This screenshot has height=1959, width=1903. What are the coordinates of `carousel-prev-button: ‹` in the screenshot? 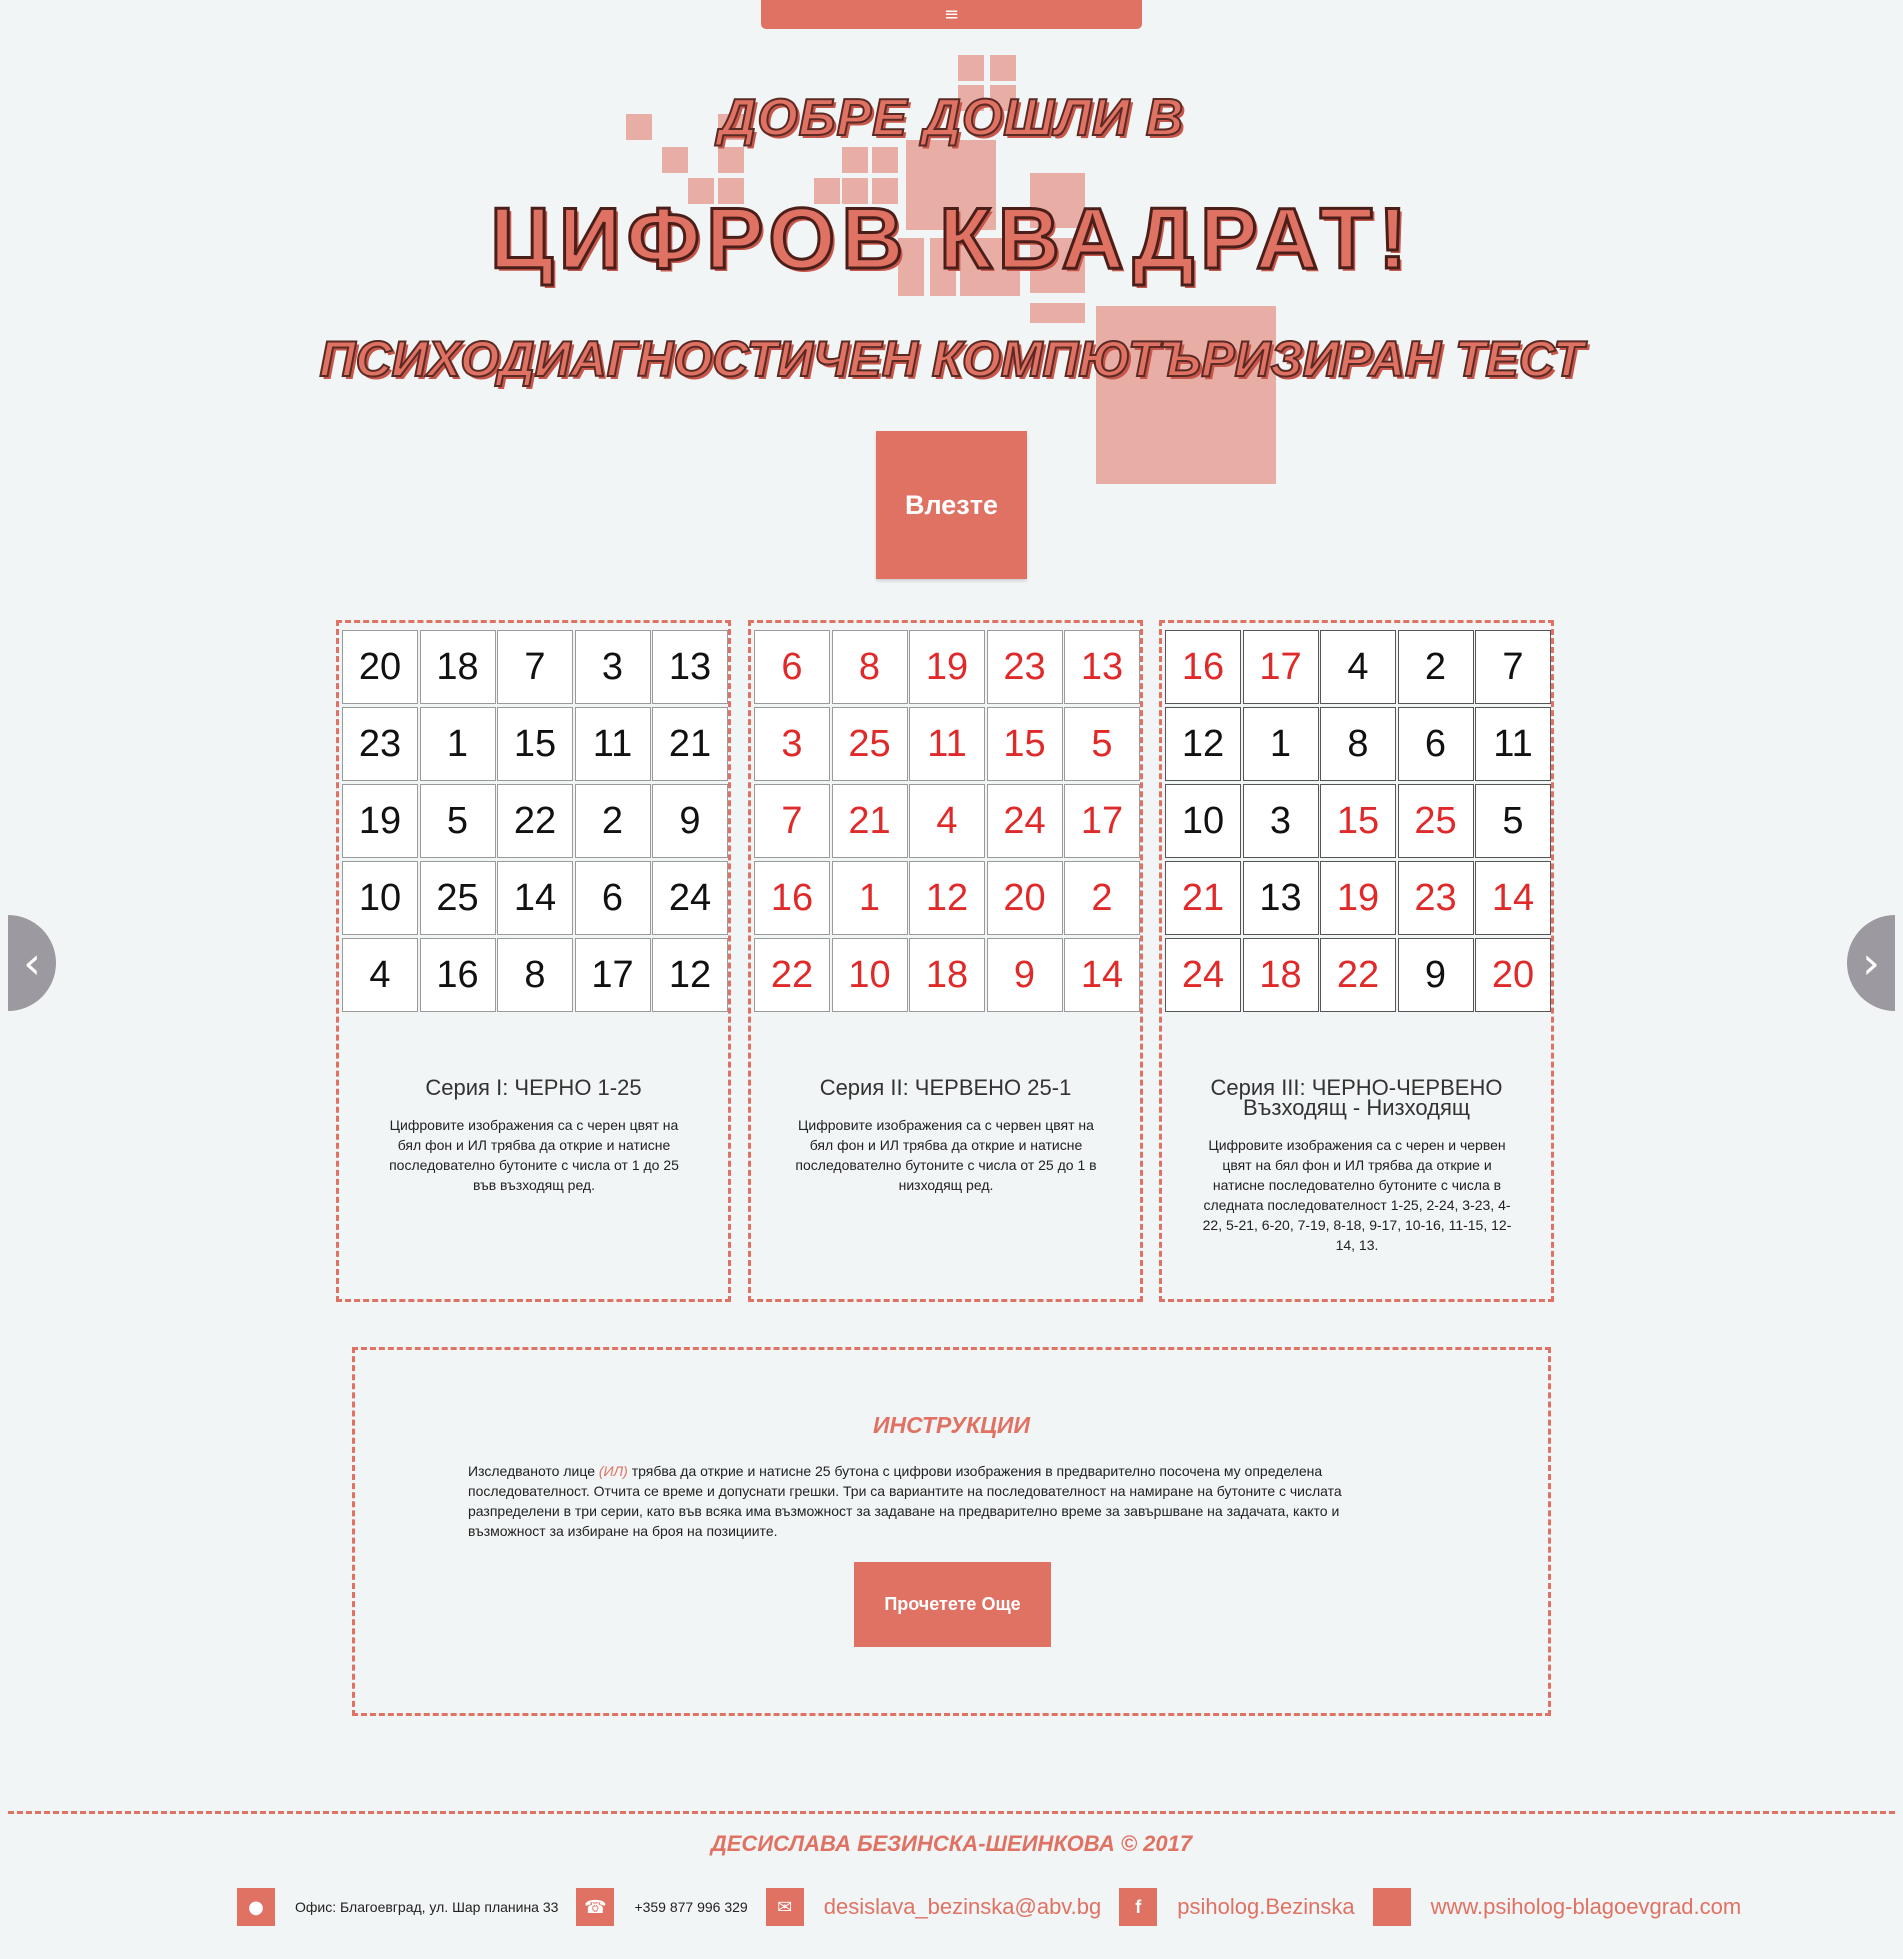 It's located at (32, 963).